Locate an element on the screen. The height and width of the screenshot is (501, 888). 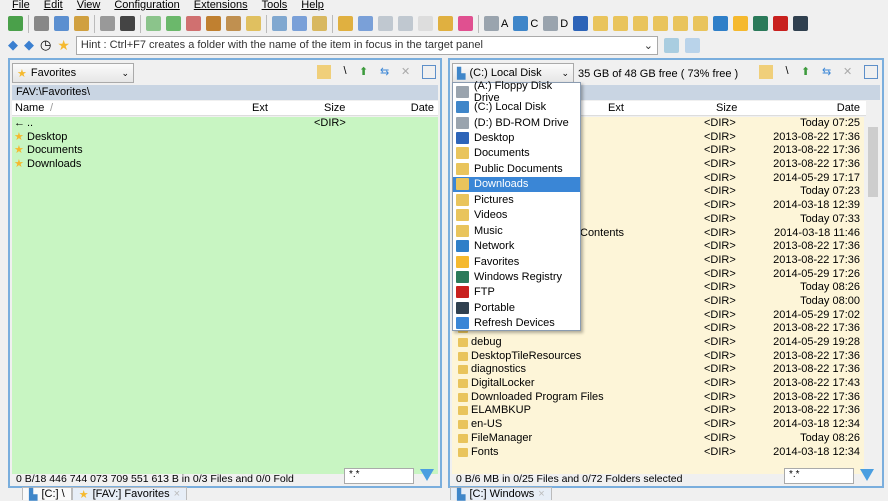
list-item: ★ Documents is located at coordinates (225, 151).